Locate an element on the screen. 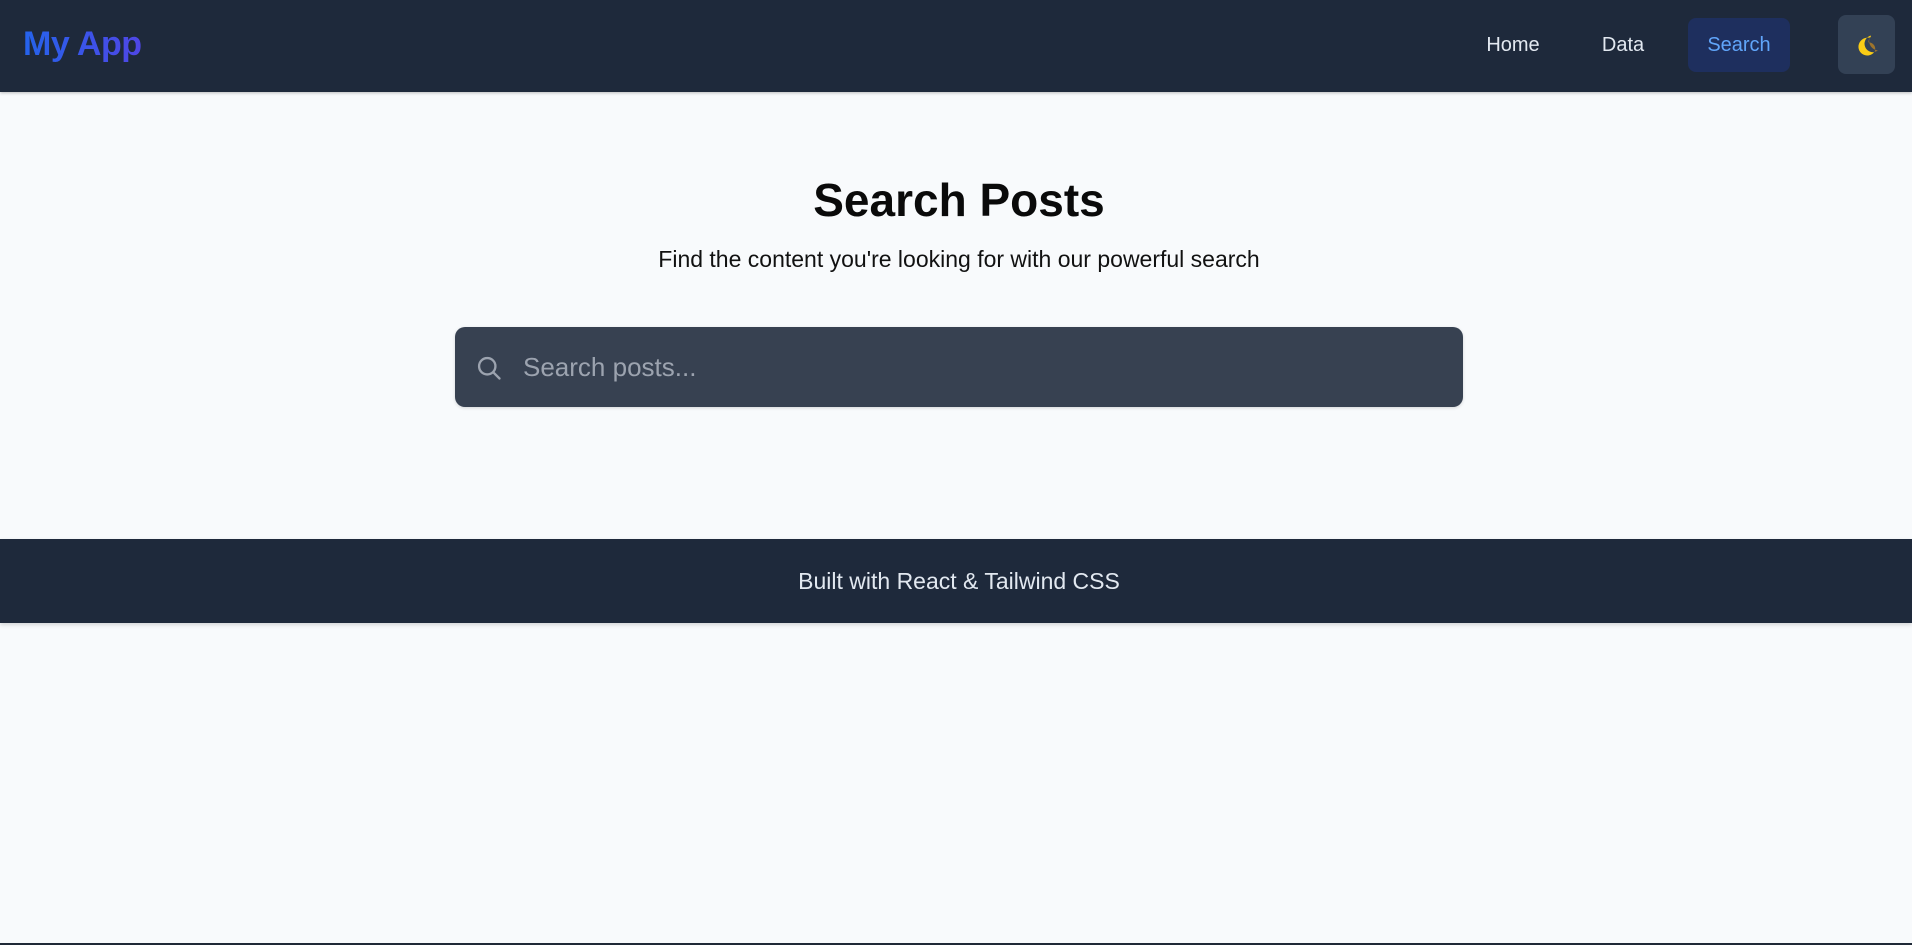 This screenshot has height=945, width=1912. search-input is located at coordinates (980, 367).